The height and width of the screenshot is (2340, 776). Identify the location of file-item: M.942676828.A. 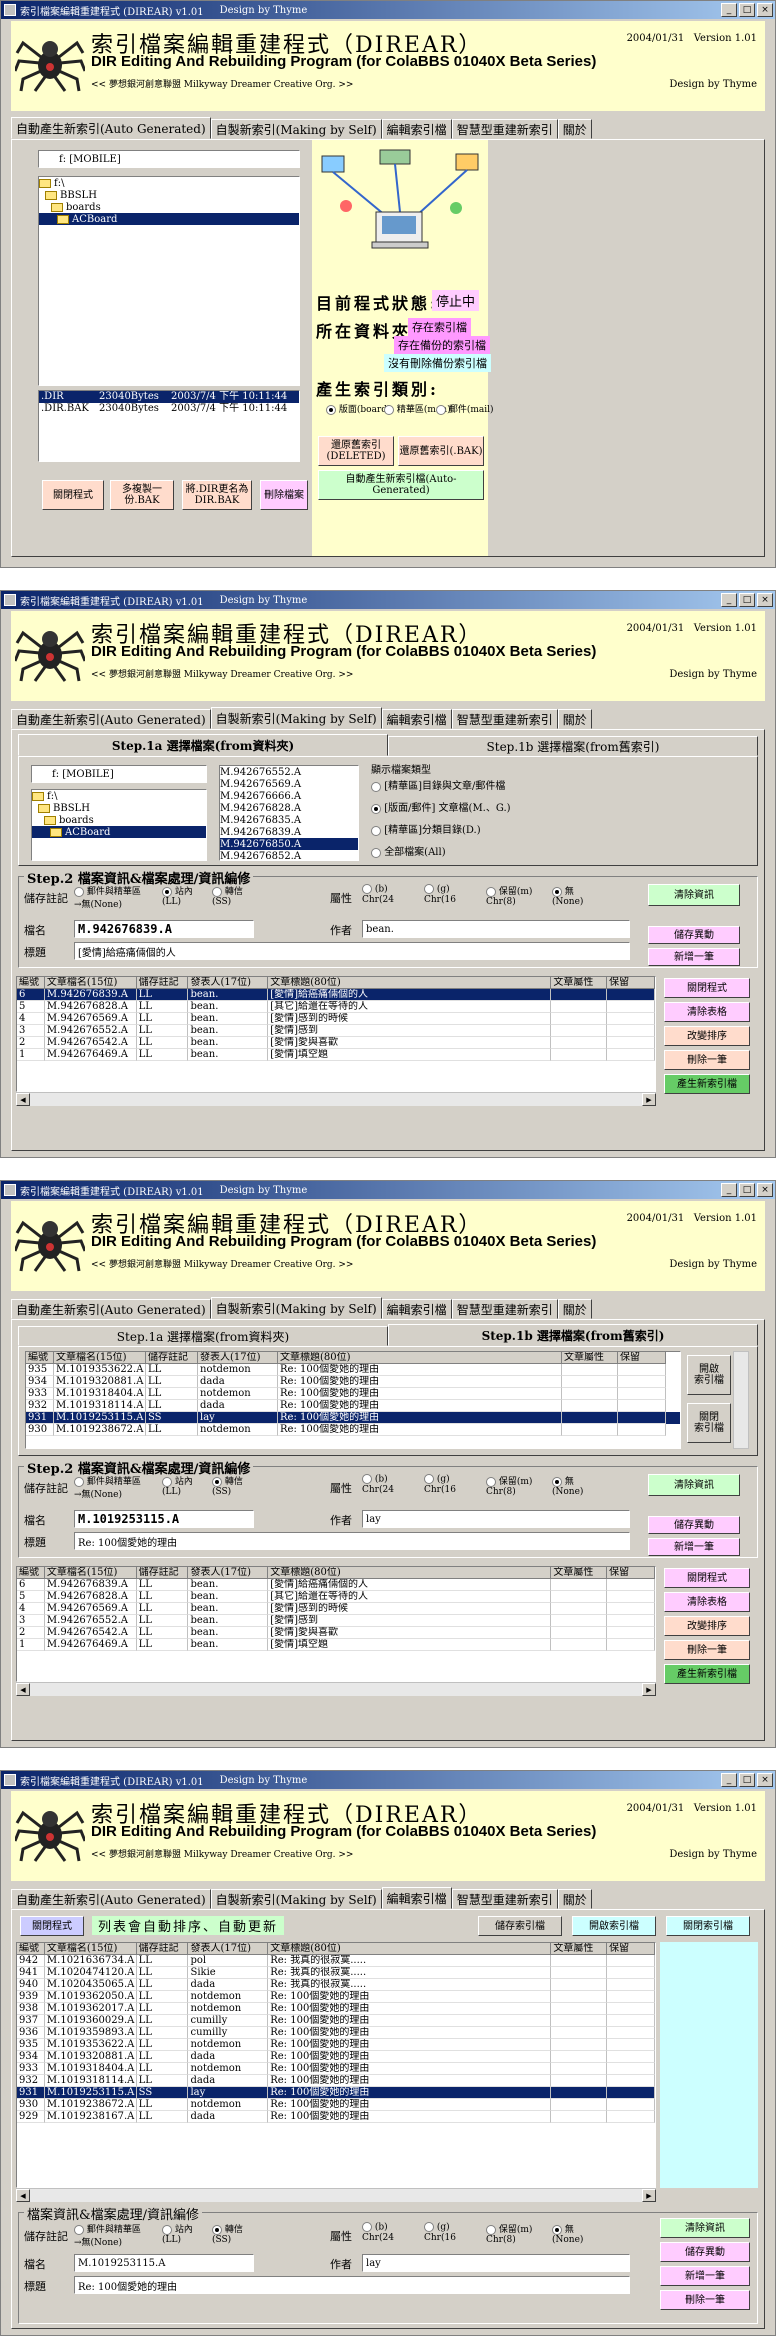
(289, 808).